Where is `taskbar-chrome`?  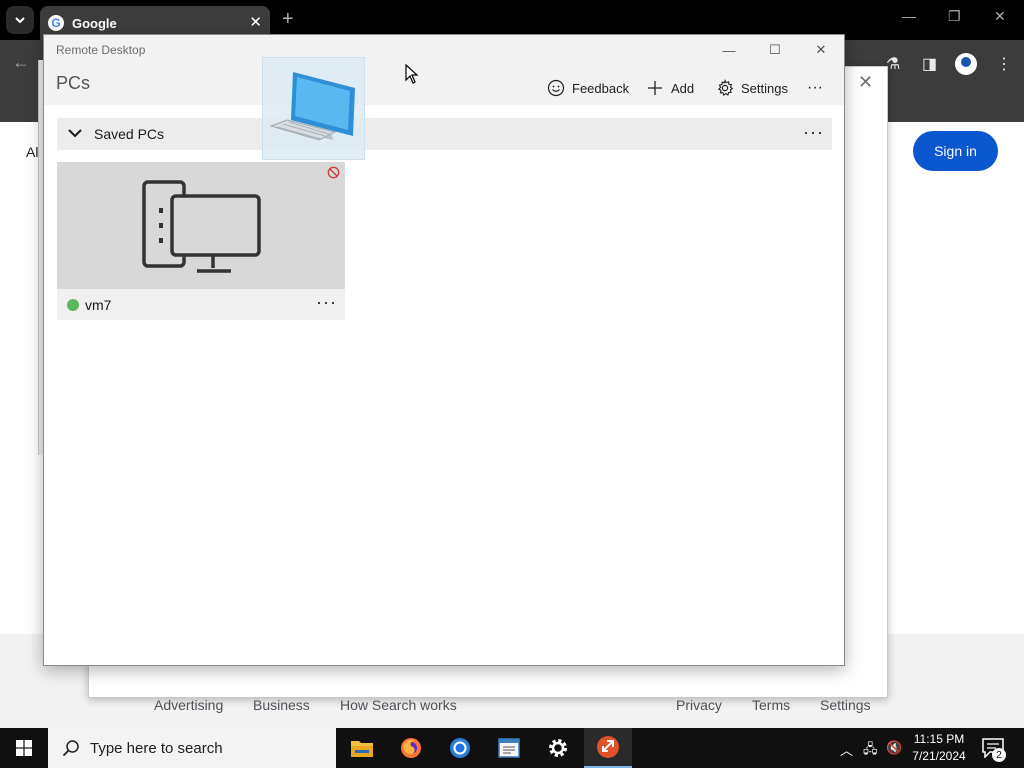
taskbar-chrome is located at coordinates (460, 748).